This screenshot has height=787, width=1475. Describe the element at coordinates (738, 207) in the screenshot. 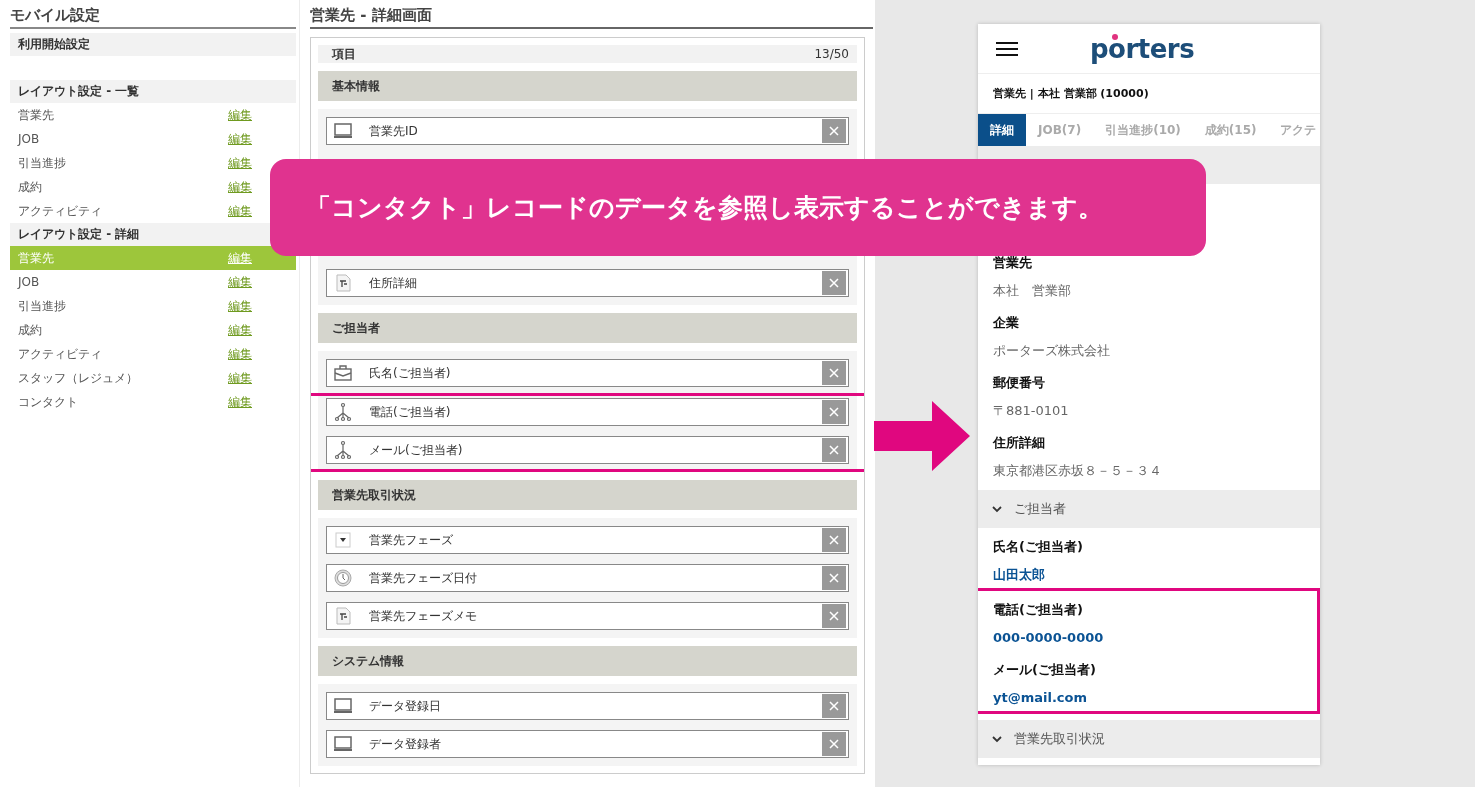

I see `callout-tooltip: 「コンタクト」レコードのデータを参照し表示することができます。` at that location.